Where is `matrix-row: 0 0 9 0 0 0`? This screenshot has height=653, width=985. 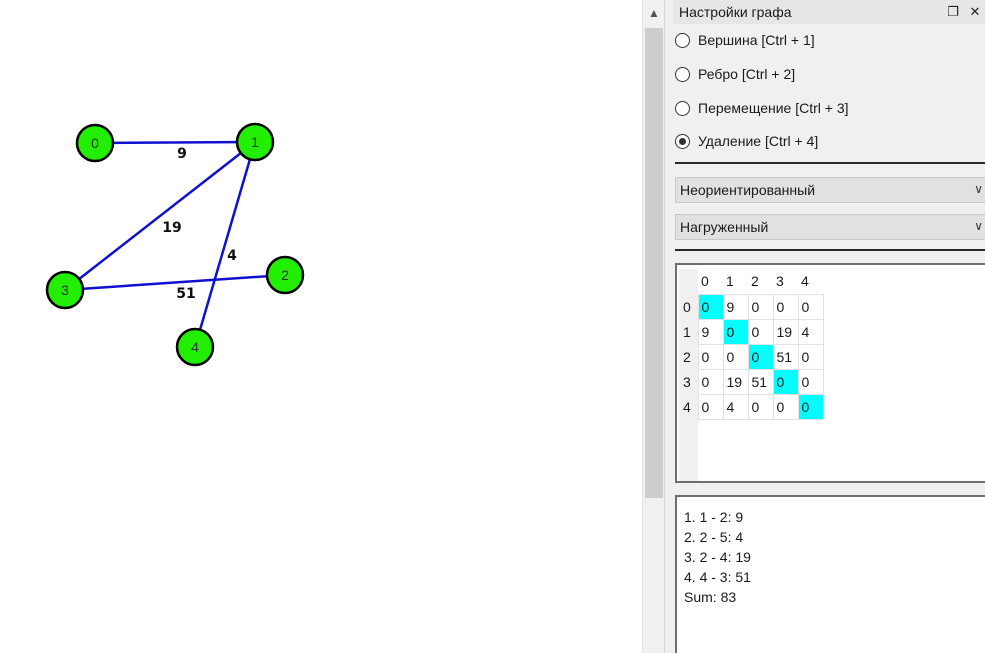
matrix-row: 0 0 9 0 0 0 is located at coordinates (751, 306).